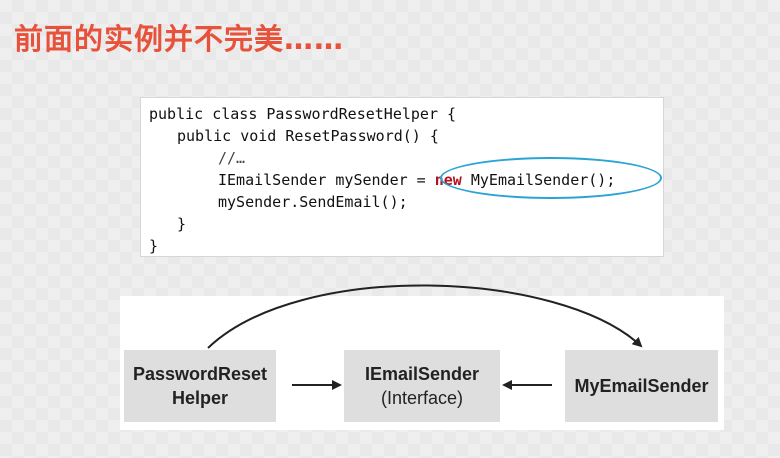 The image size is (780, 458). I want to click on node-interface-line1: IEmailSender, so click(422, 374).